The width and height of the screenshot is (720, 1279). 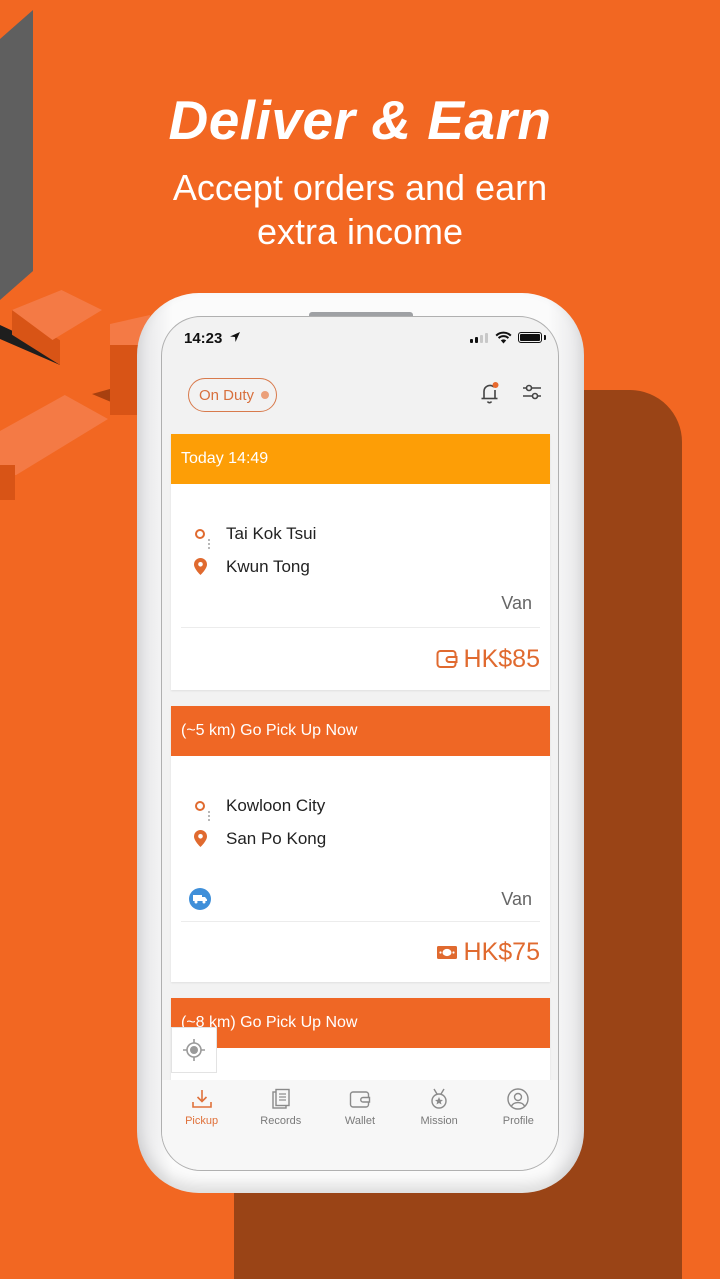 I want to click on pickup-name: Kowloon City, so click(x=276, y=805).